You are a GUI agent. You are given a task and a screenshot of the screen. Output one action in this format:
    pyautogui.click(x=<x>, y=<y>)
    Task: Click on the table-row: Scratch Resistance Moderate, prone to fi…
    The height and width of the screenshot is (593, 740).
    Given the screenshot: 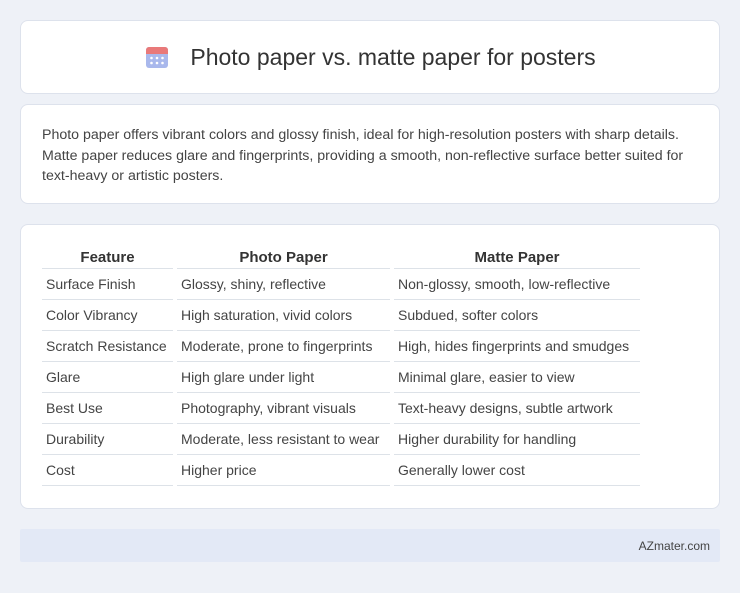 What is the action you would take?
    pyautogui.click(x=341, y=346)
    